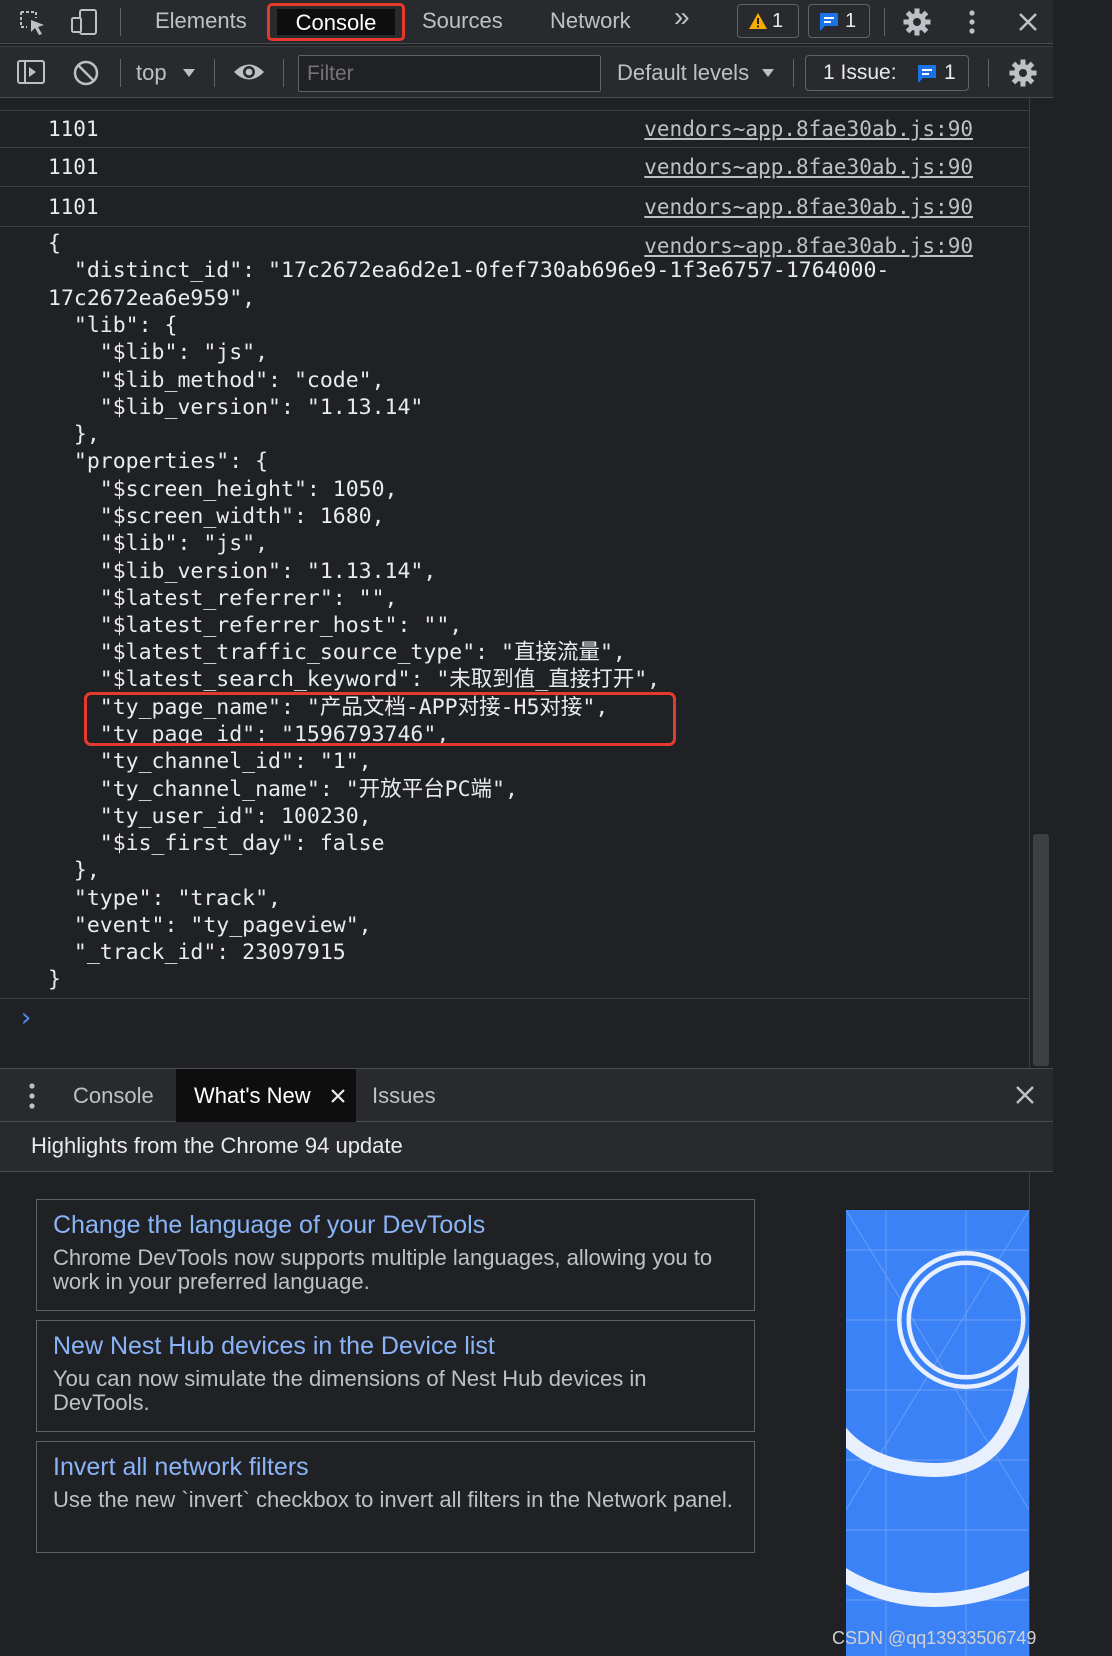 The width and height of the screenshot is (1112, 1656). What do you see at coordinates (514, 104) in the screenshot?
I see `console-message-row` at bounding box center [514, 104].